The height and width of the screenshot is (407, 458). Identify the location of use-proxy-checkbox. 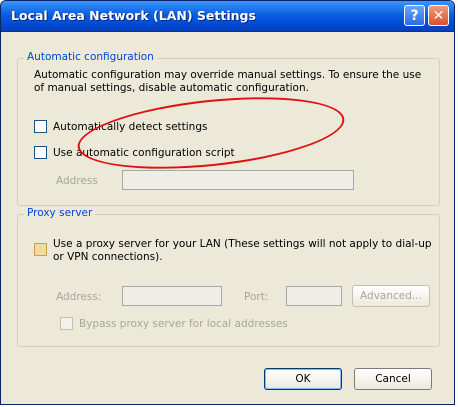
(40, 249).